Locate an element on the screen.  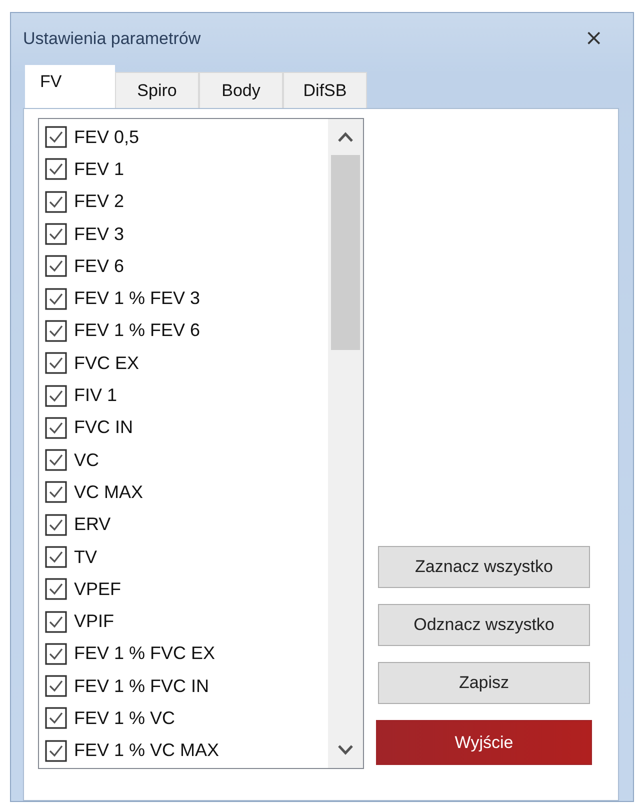
item-label: FEV 6 is located at coordinates (99, 266).